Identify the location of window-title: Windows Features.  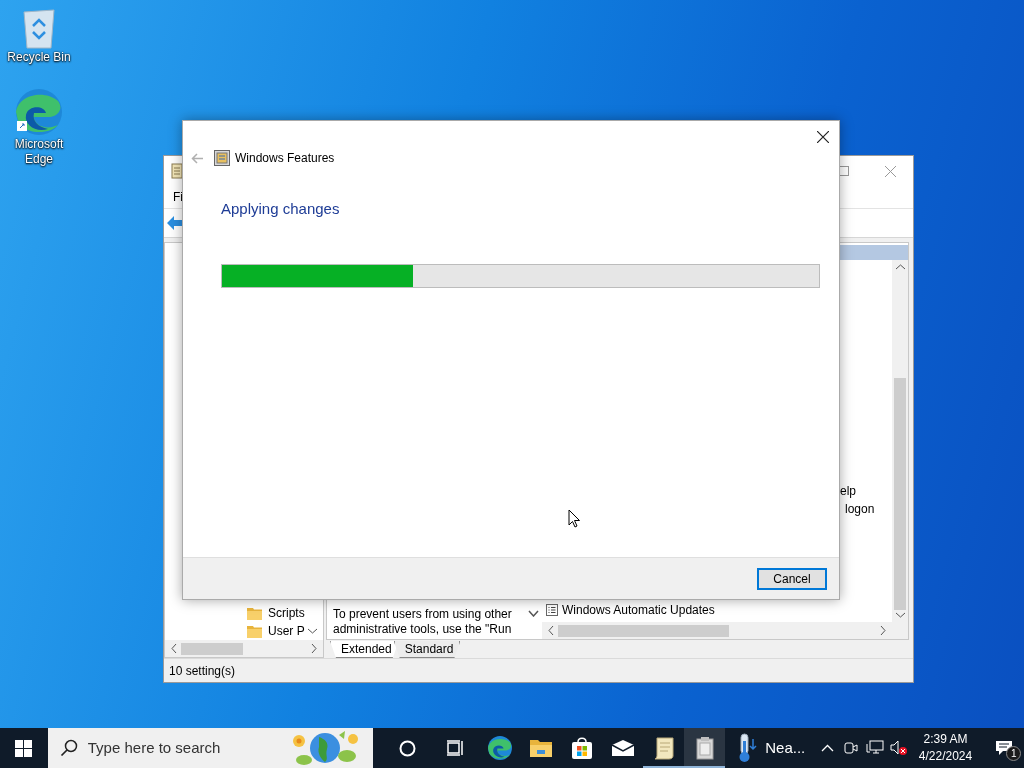
(285, 158).